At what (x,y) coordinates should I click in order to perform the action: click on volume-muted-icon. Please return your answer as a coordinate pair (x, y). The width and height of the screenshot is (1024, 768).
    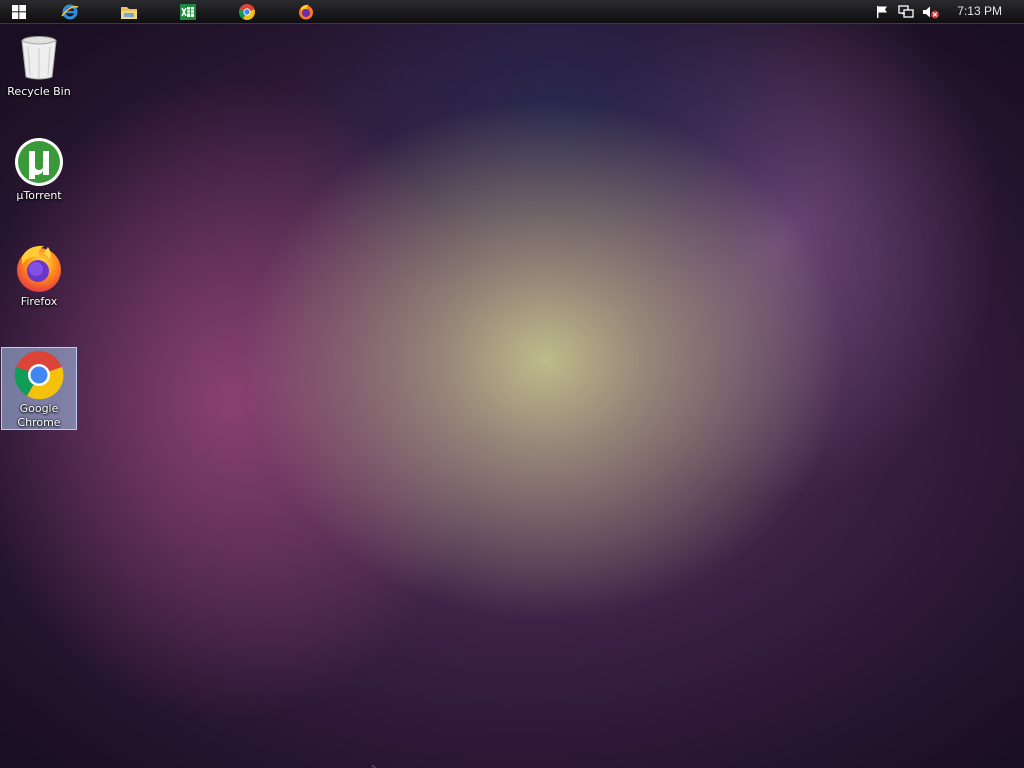
    Looking at the image, I should click on (931, 12).